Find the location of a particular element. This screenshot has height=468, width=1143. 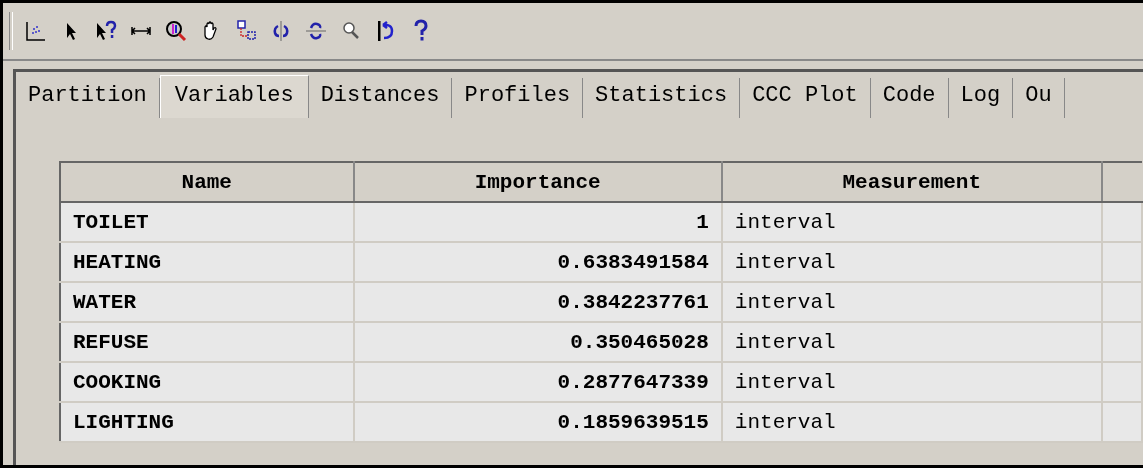

table-cell: 0.6383491584 is located at coordinates (537, 262).